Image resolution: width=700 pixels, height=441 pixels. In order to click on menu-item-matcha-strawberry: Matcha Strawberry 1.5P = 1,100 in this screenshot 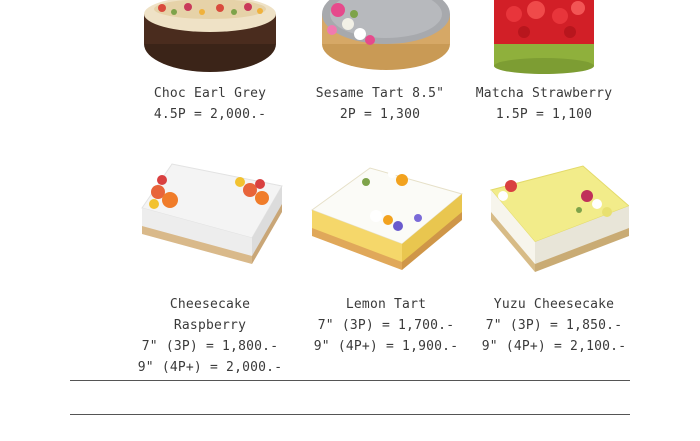, I will do `click(544, 62)`.